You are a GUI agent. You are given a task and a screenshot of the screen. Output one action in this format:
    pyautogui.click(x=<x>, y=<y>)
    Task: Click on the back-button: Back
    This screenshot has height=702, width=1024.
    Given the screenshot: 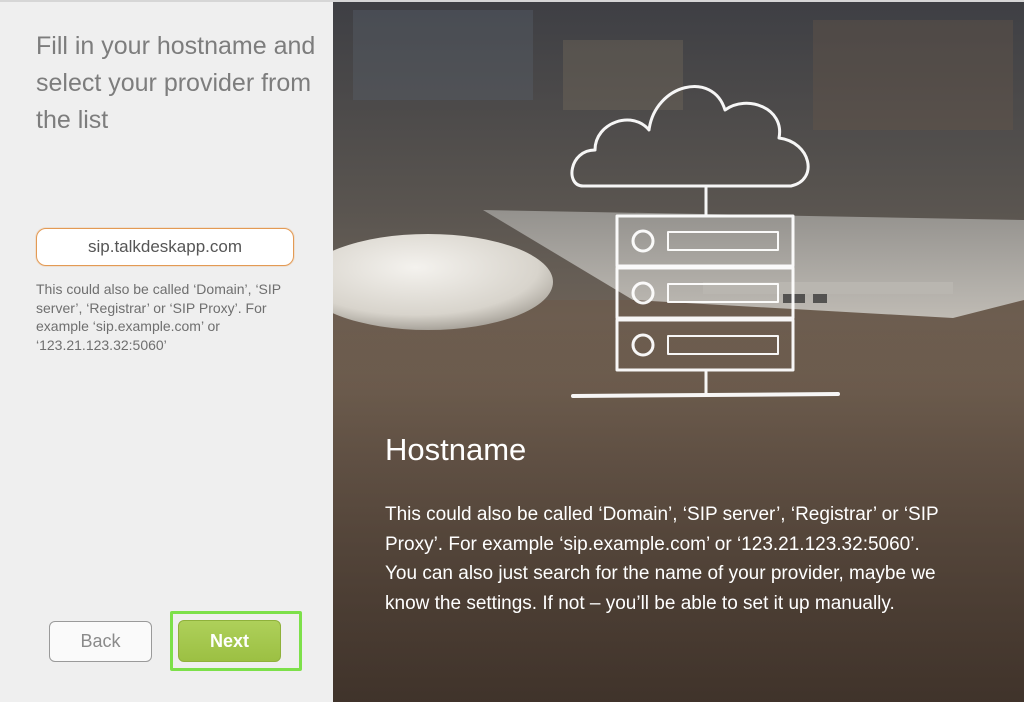 What is the action you would take?
    pyautogui.click(x=100, y=641)
    